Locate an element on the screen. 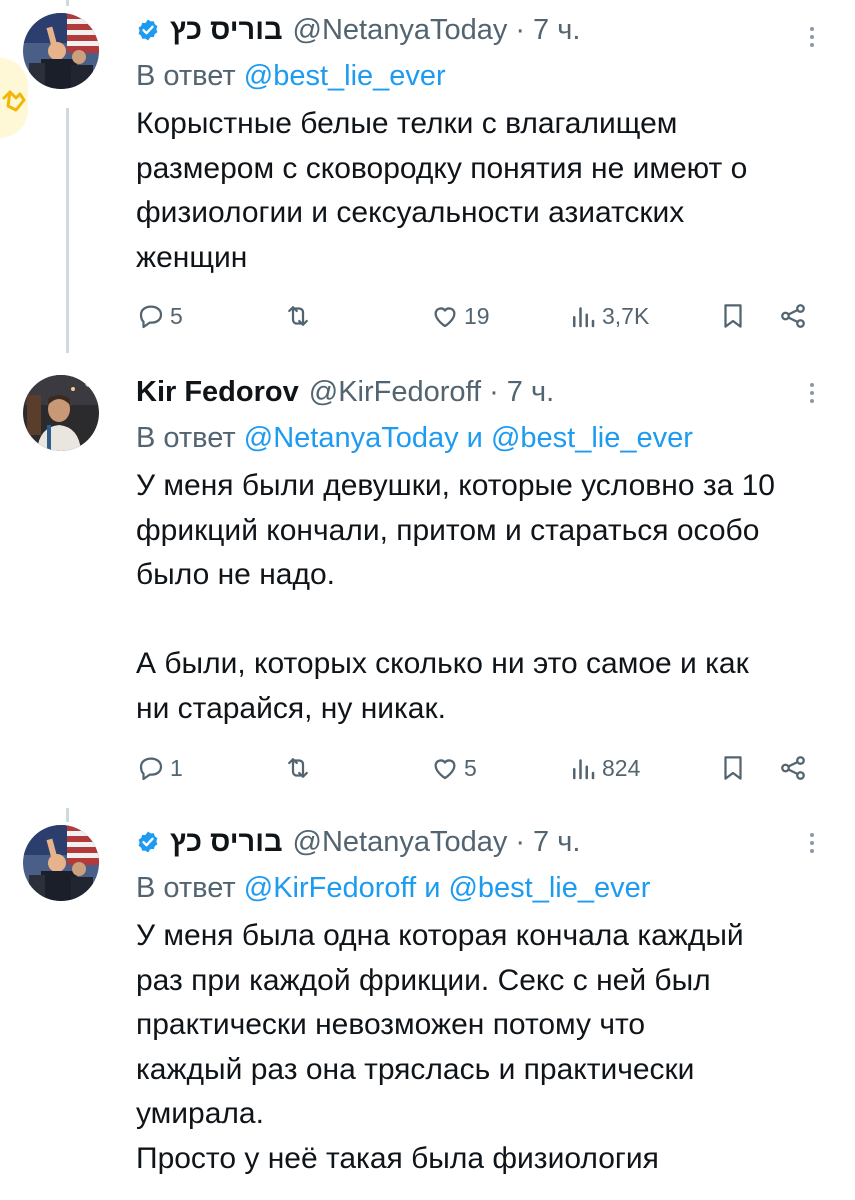  views-button: 3,7K is located at coordinates (608, 316).